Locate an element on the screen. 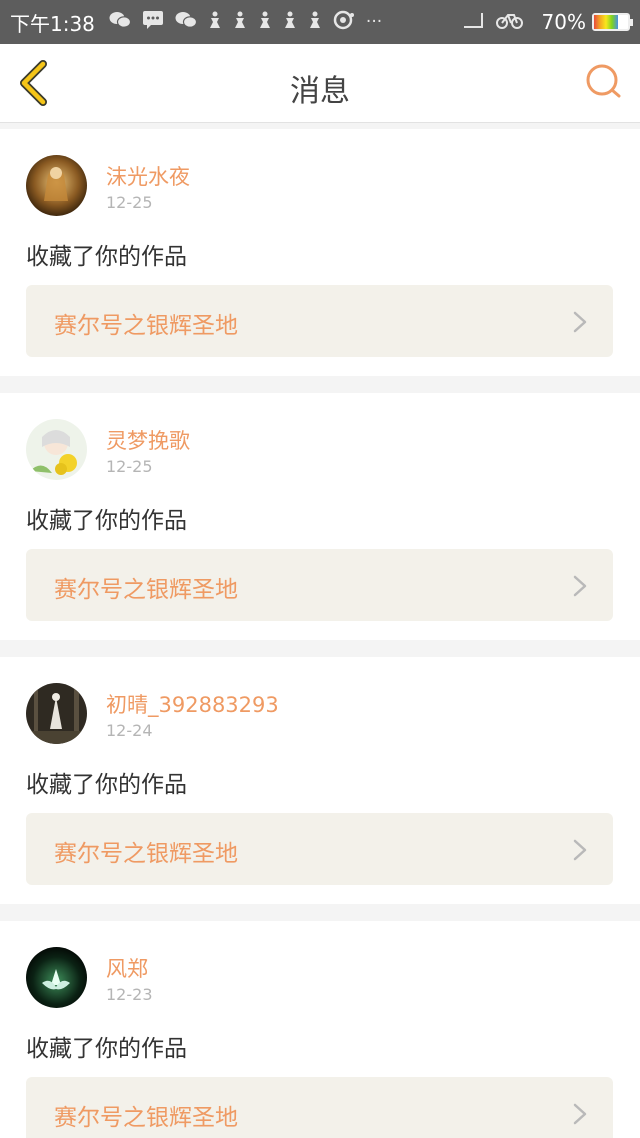 The image size is (640, 1138). notification-icons: ··· is located at coordinates (251, 22).